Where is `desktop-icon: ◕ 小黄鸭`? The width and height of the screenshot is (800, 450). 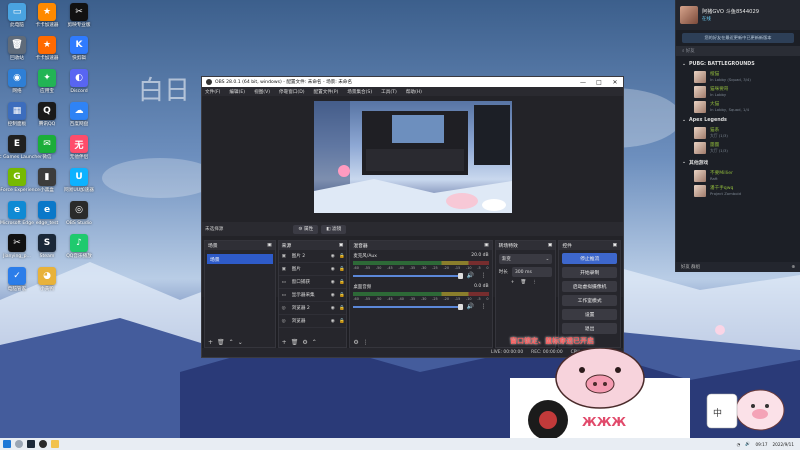 desktop-icon: ◕ 小黄鸭 is located at coordinates (47, 279).